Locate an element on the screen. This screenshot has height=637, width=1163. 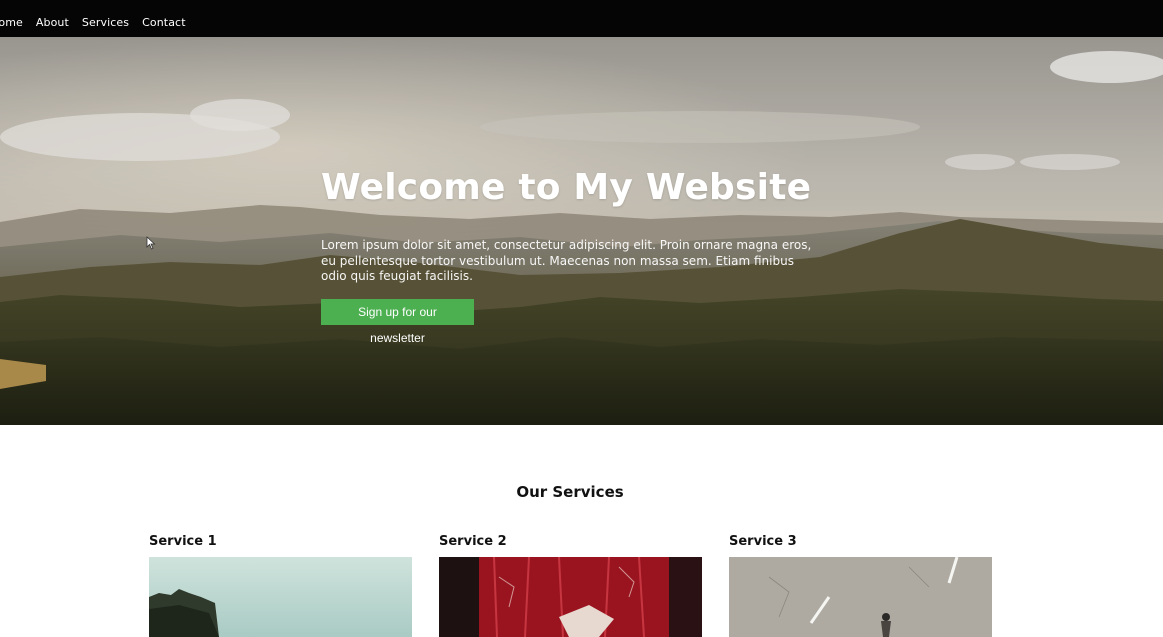
nav-link-home: Home is located at coordinates (11, 22).